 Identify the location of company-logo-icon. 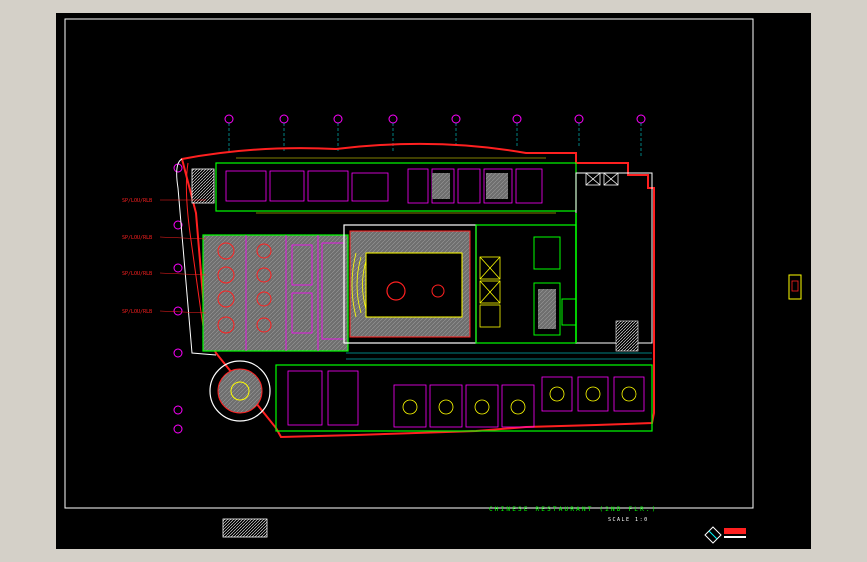
(725, 535).